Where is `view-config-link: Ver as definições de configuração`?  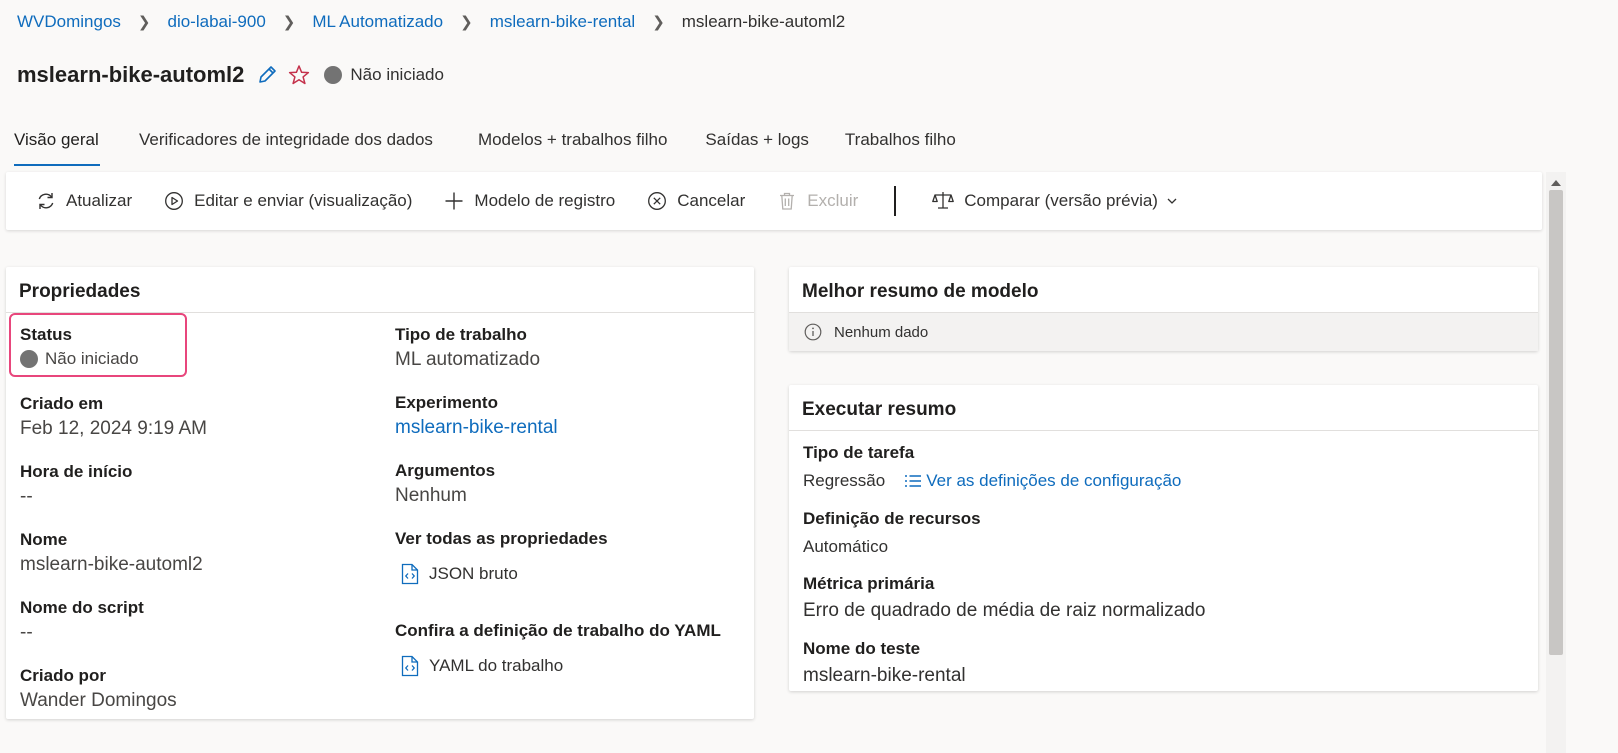 view-config-link: Ver as definições de configuração is located at coordinates (1042, 481).